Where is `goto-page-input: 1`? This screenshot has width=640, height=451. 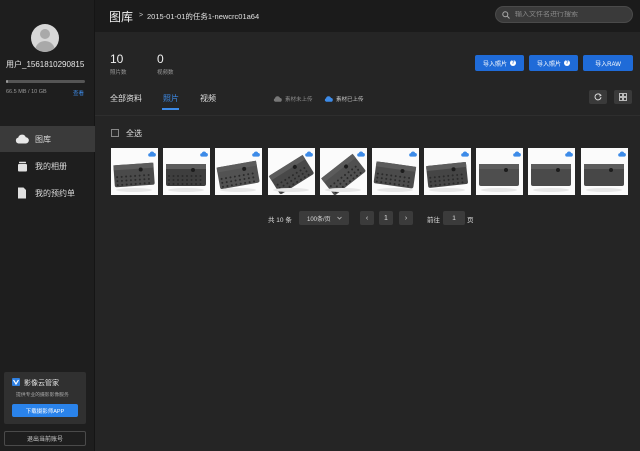
goto-page-input: 1 is located at coordinates (454, 218).